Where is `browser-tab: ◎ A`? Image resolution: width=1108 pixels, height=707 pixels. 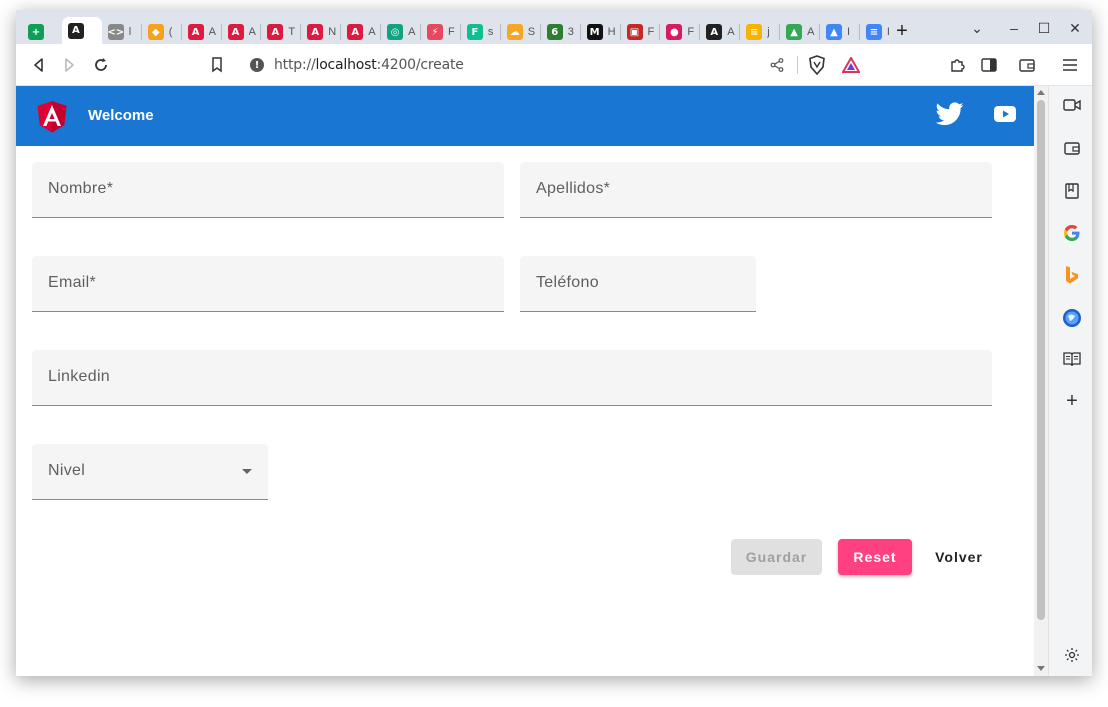 browser-tab: ◎ A is located at coordinates (401, 32).